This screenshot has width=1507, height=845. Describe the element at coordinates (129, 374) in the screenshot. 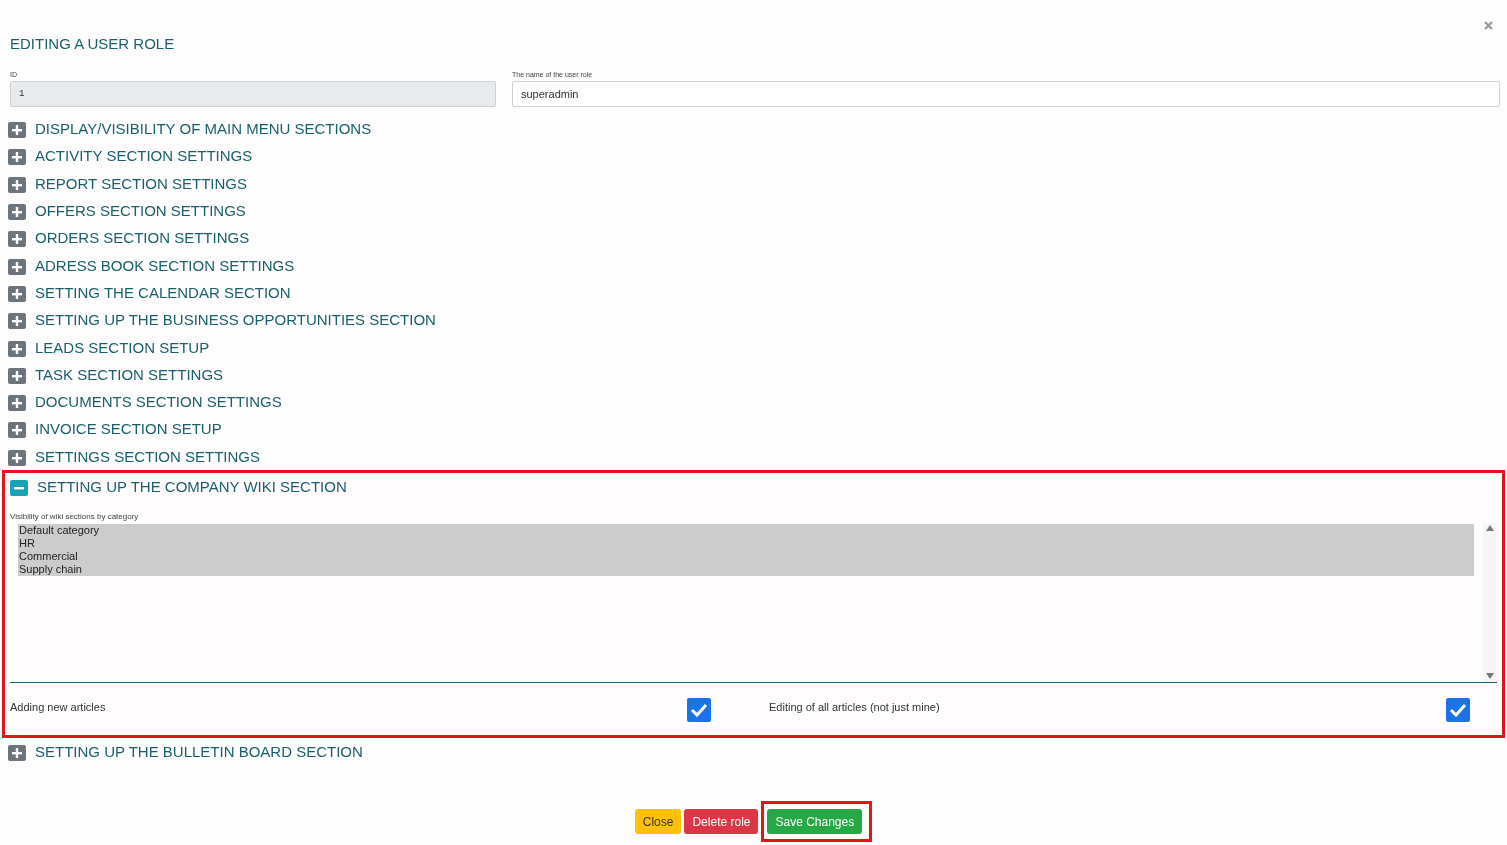

I see `section-title: TASK SECTION SETTINGS` at that location.